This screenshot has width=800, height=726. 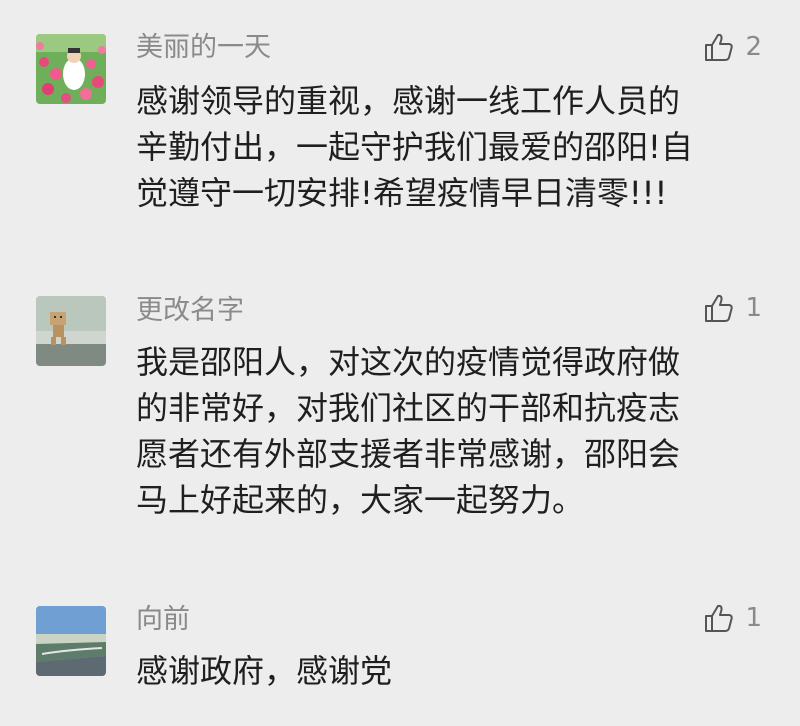 I want to click on comment-text: 感谢政府，感谢党, so click(x=264, y=671).